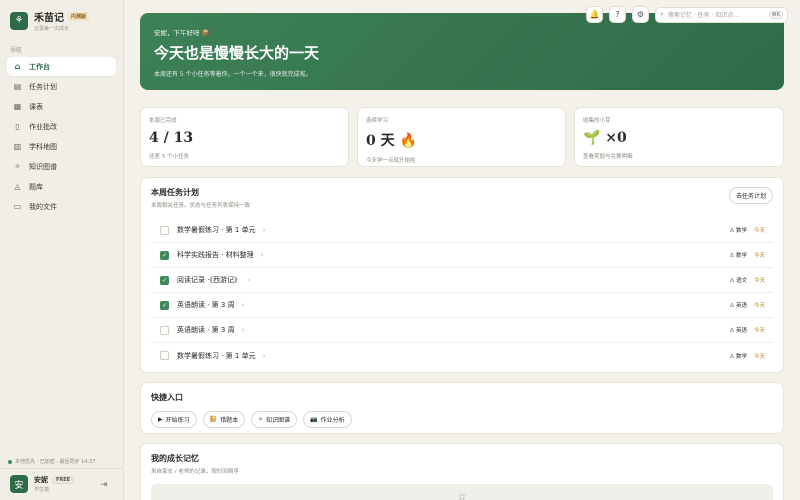 This screenshot has height=500, width=800. I want to click on book-icon: 📔, so click(213, 419).